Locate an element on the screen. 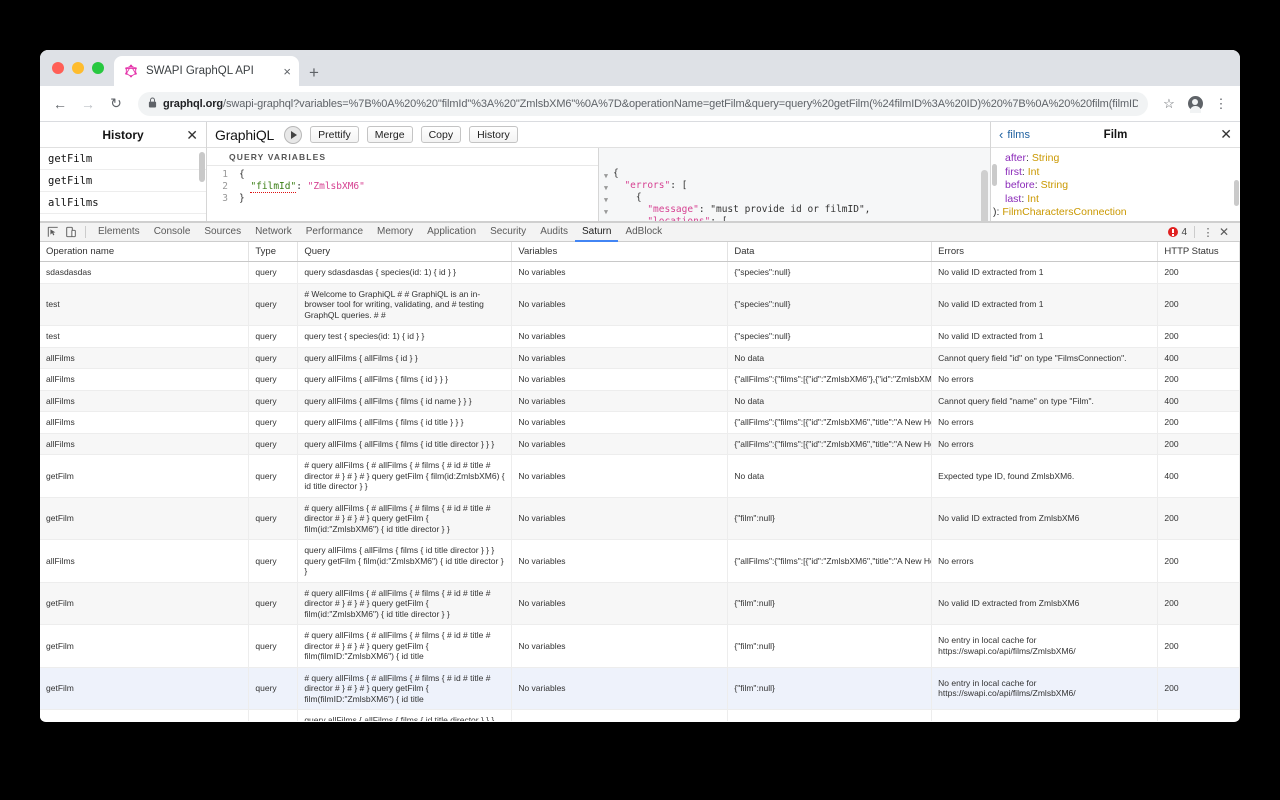  profile-avatar is located at coordinates (1195, 104).